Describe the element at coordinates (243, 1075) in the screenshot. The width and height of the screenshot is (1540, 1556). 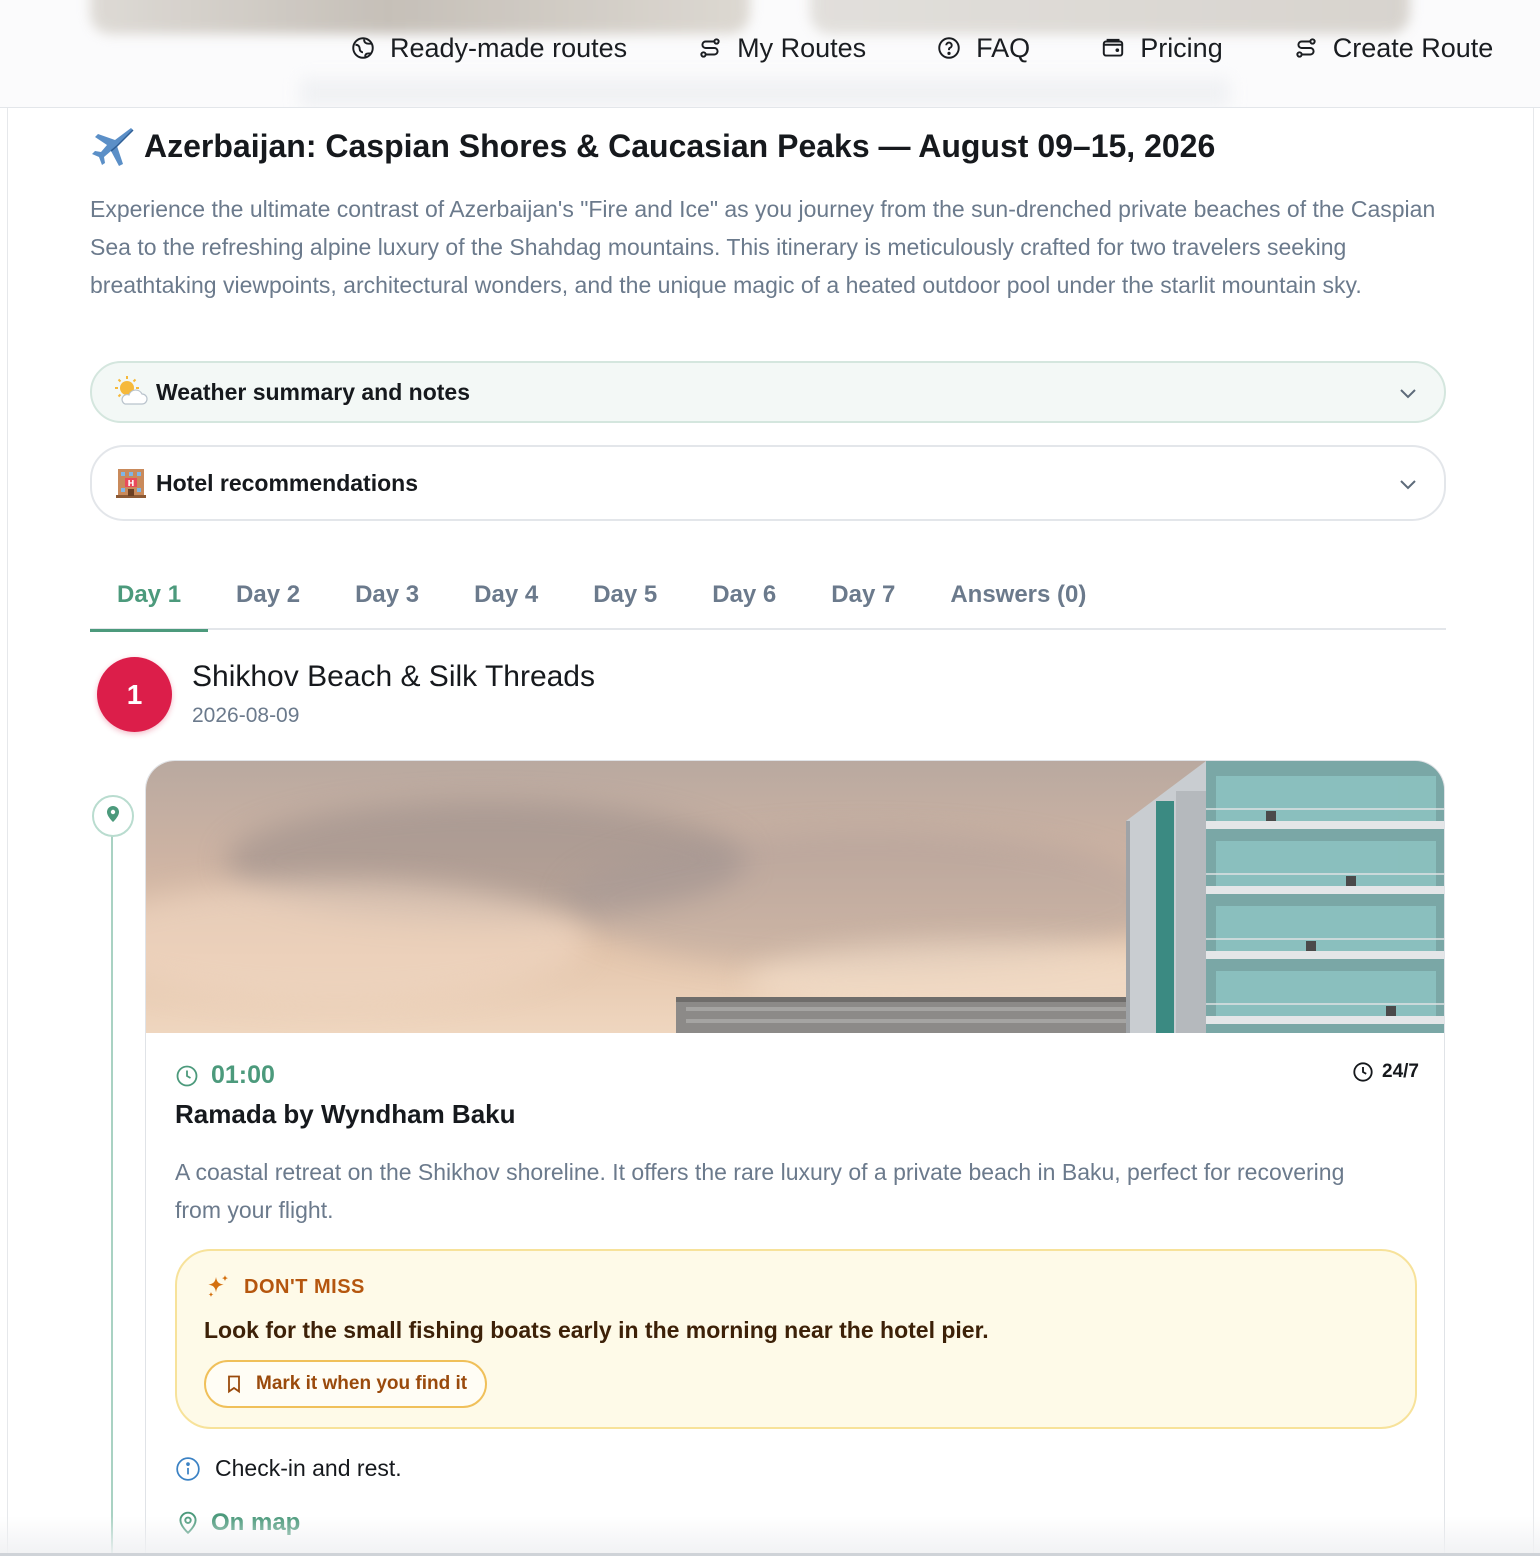
I see `stop-time-value: 01:00` at that location.